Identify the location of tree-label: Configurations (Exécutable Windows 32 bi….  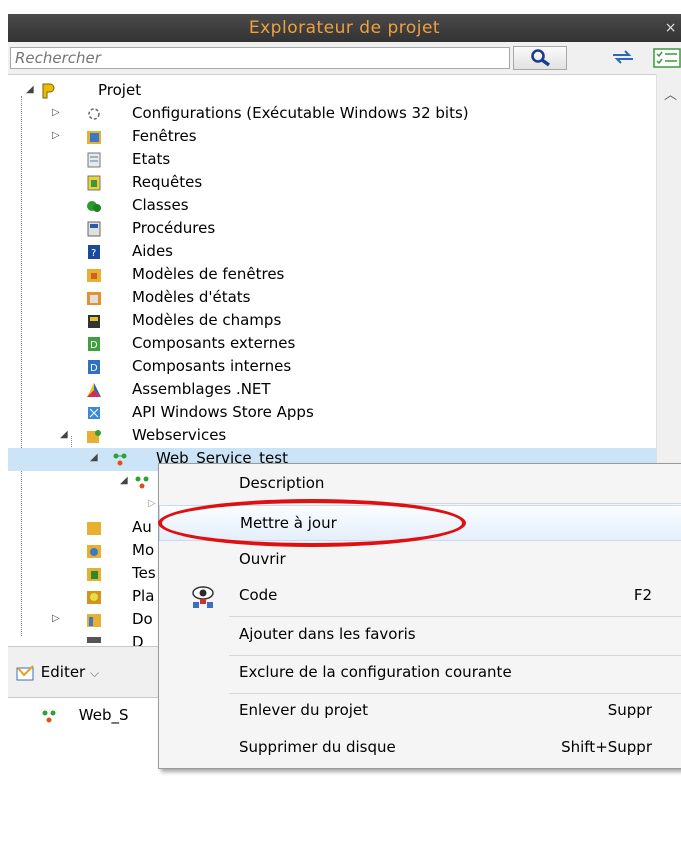
(300, 113).